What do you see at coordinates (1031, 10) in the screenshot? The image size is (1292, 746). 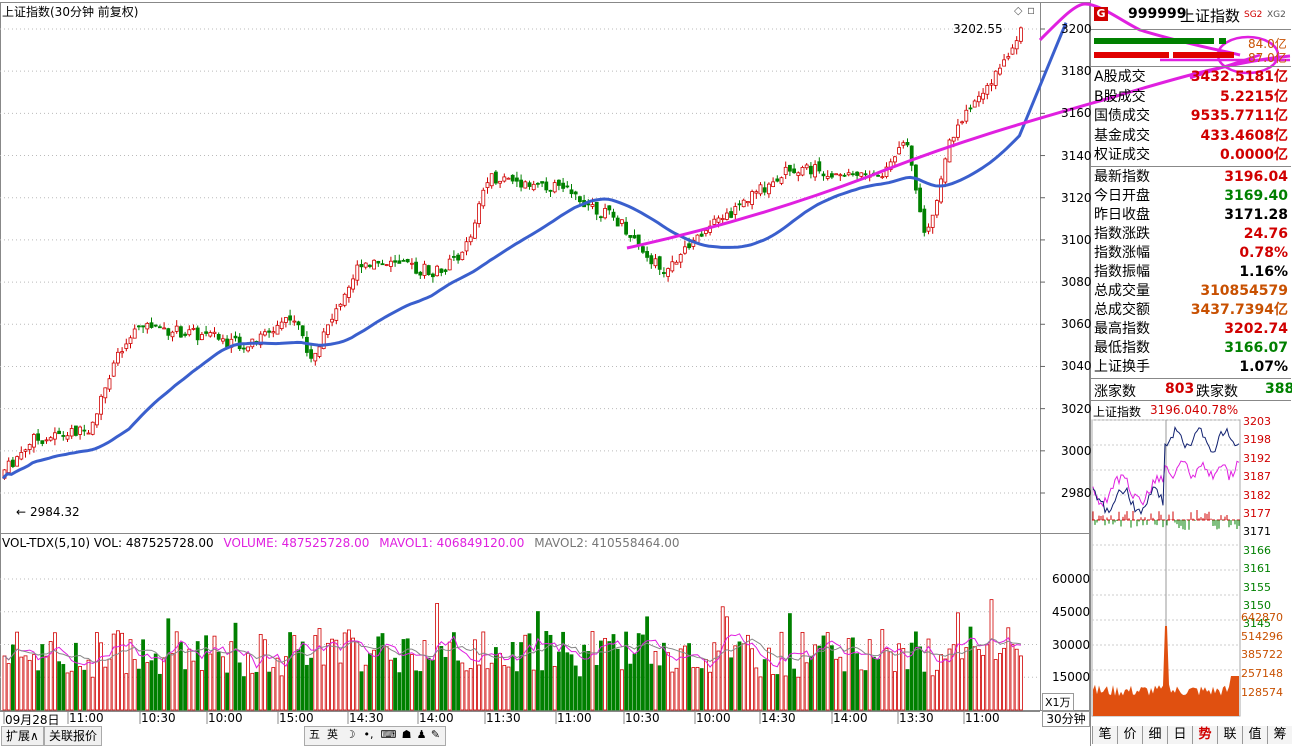 I see `window-restore-icon: ▫` at bounding box center [1031, 10].